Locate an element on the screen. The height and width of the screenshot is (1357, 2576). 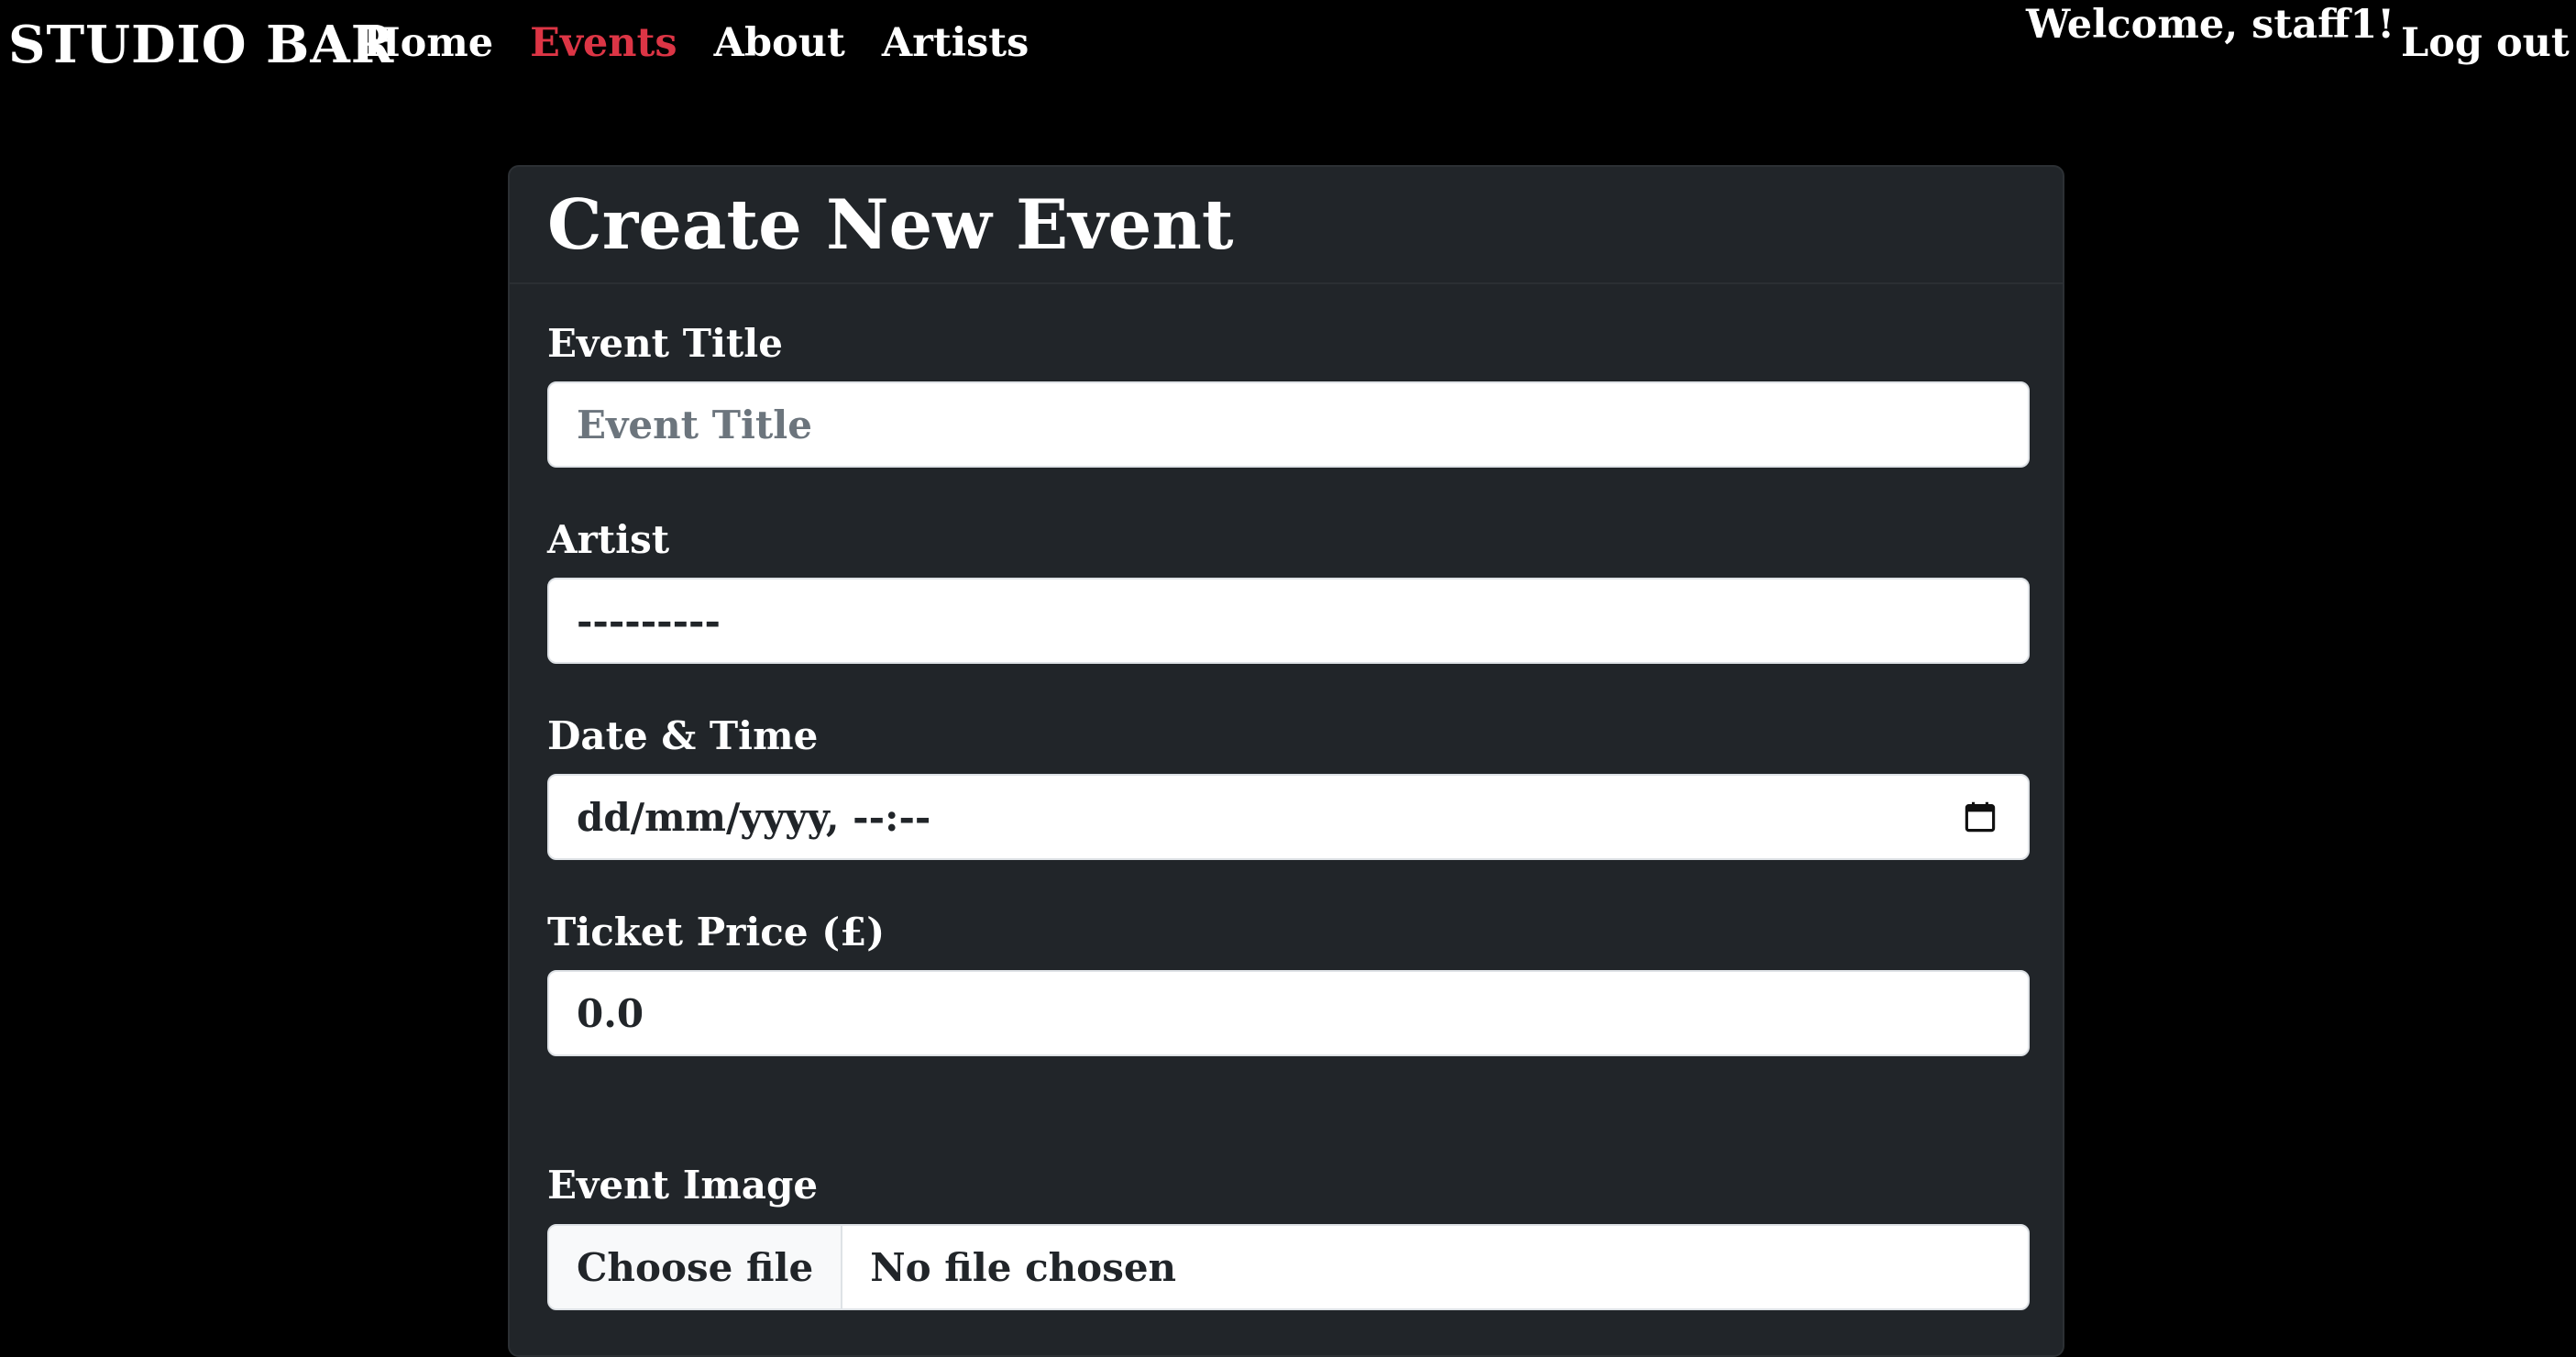
ticket-price-input: 0.0 is located at coordinates (1288, 1013).